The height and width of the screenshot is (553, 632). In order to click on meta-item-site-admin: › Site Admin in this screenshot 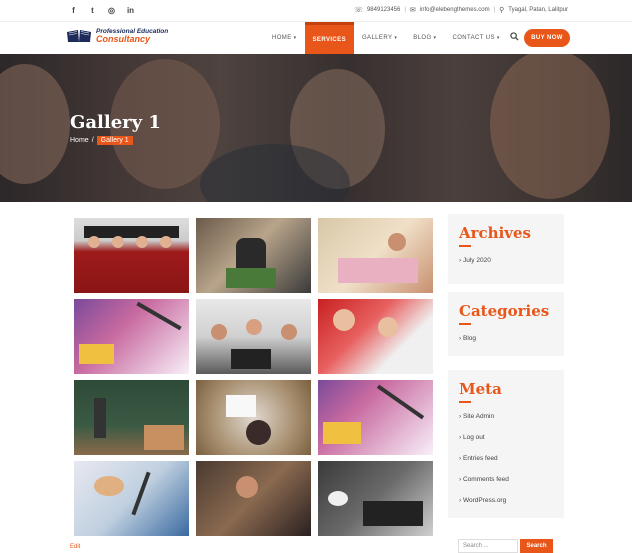, I will do `click(511, 416)`.